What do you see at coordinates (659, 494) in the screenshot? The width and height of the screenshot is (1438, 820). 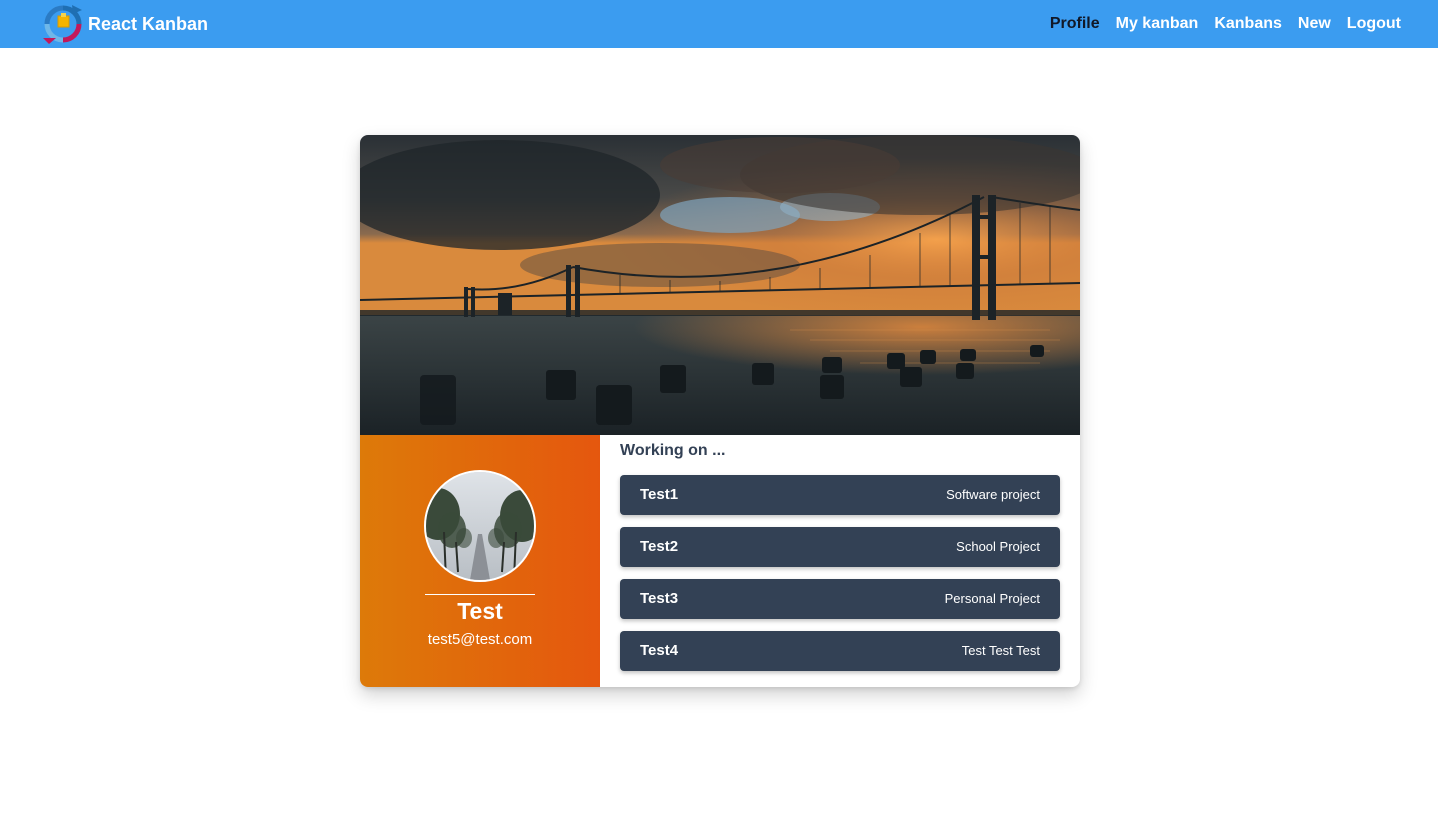 I see `project-name: Test1` at bounding box center [659, 494].